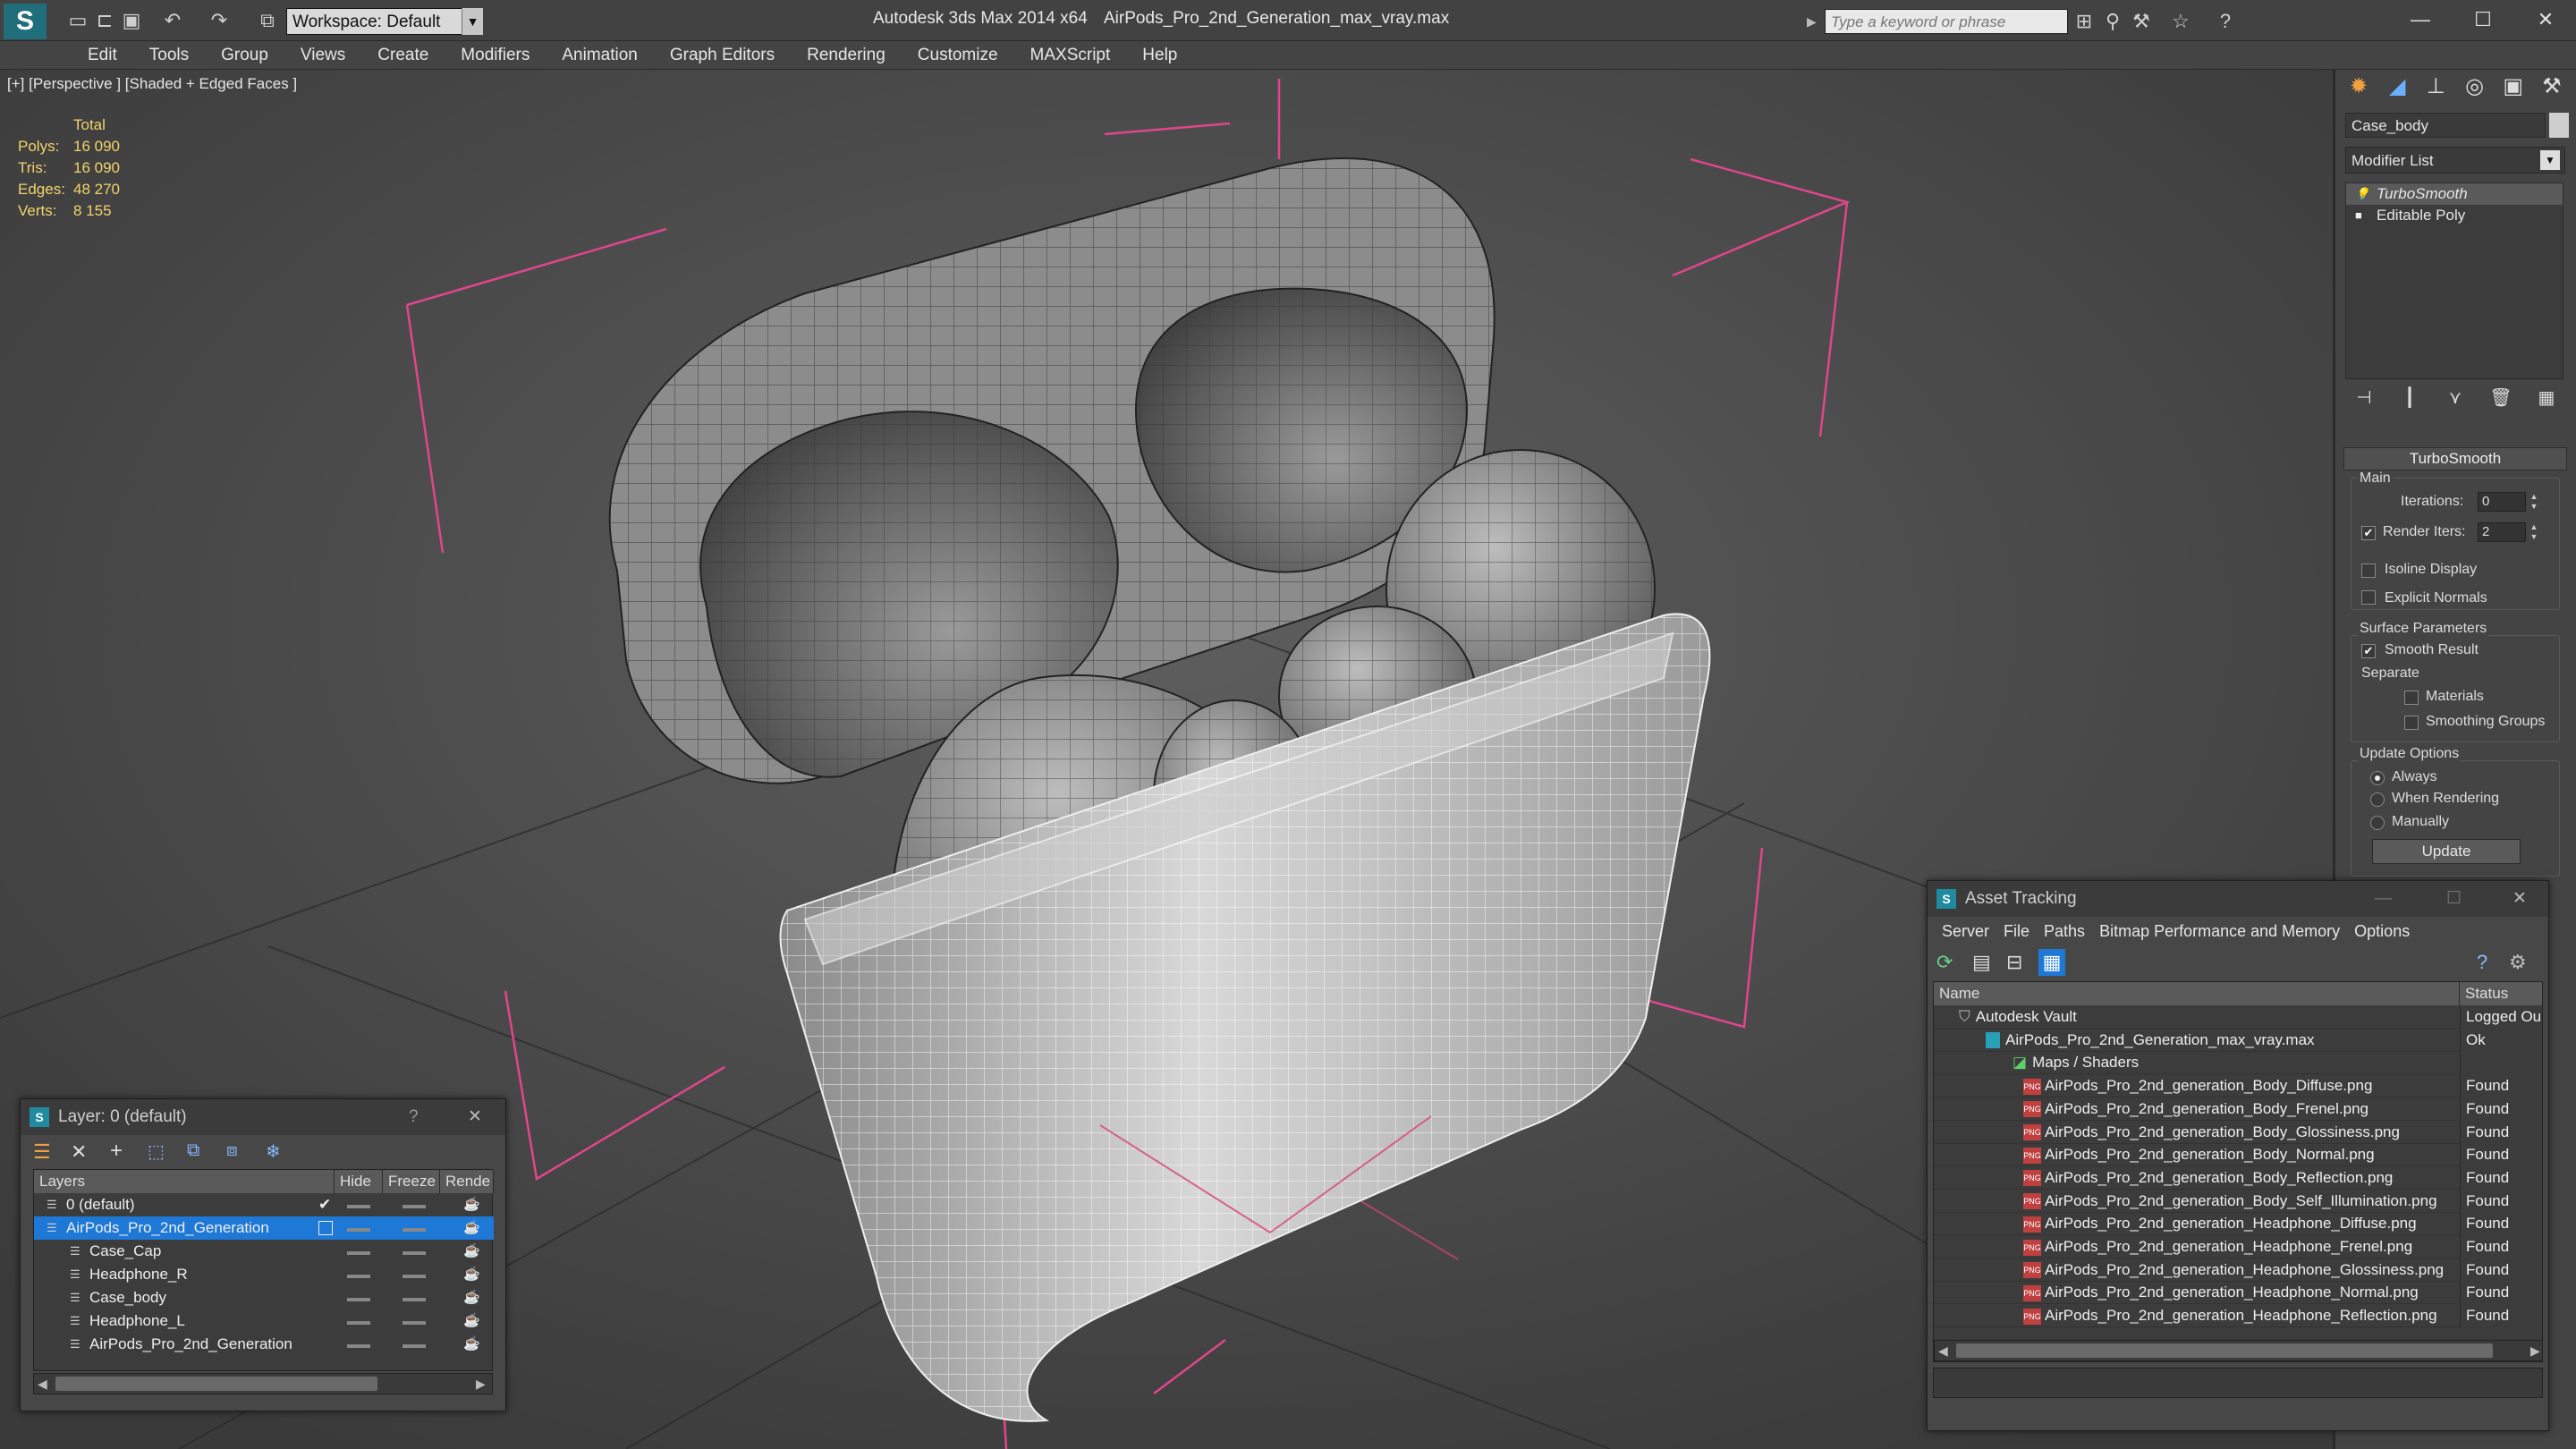  I want to click on refresh-icon: ⟳, so click(1944, 962).